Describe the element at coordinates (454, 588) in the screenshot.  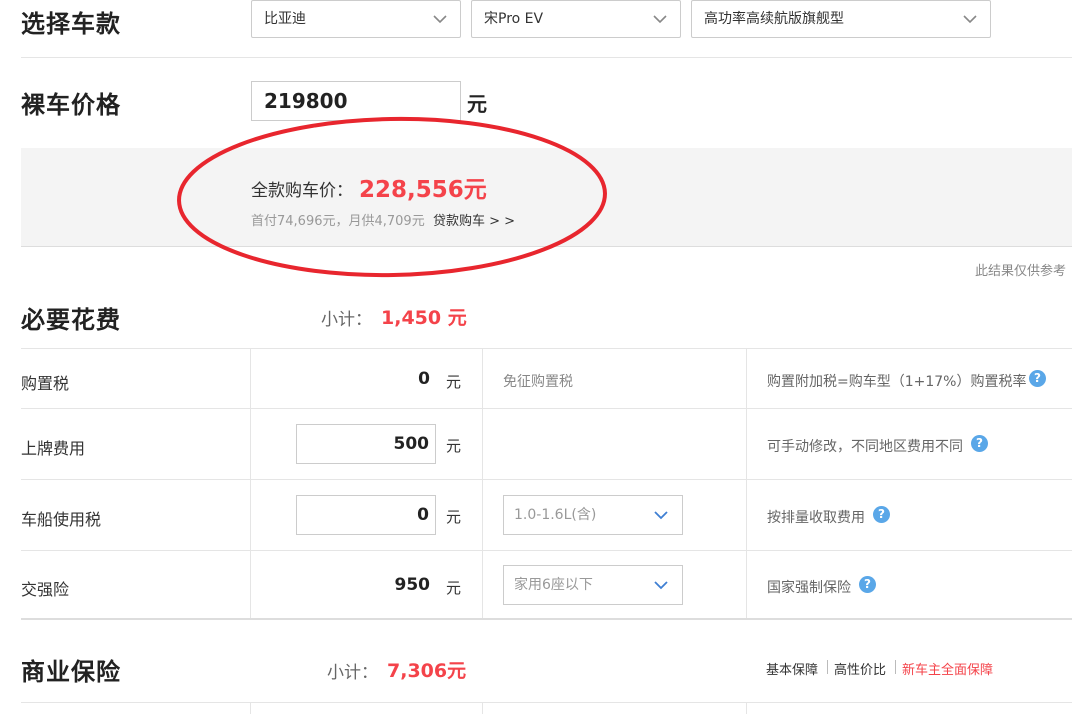
I see `compulsory-insurance-unit: 元` at that location.